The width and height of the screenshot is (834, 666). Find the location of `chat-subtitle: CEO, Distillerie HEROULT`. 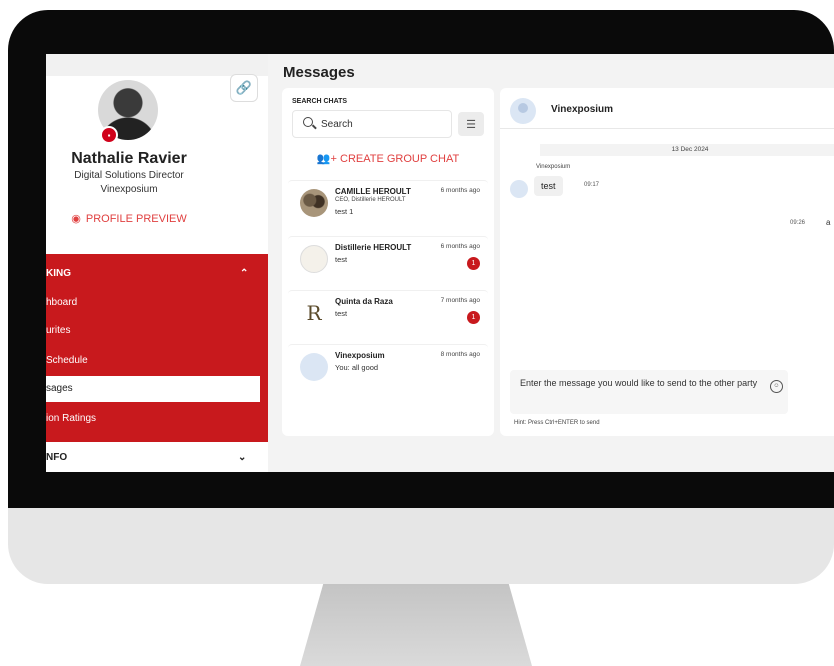

chat-subtitle: CEO, Distillerie HEROULT is located at coordinates (370, 200).